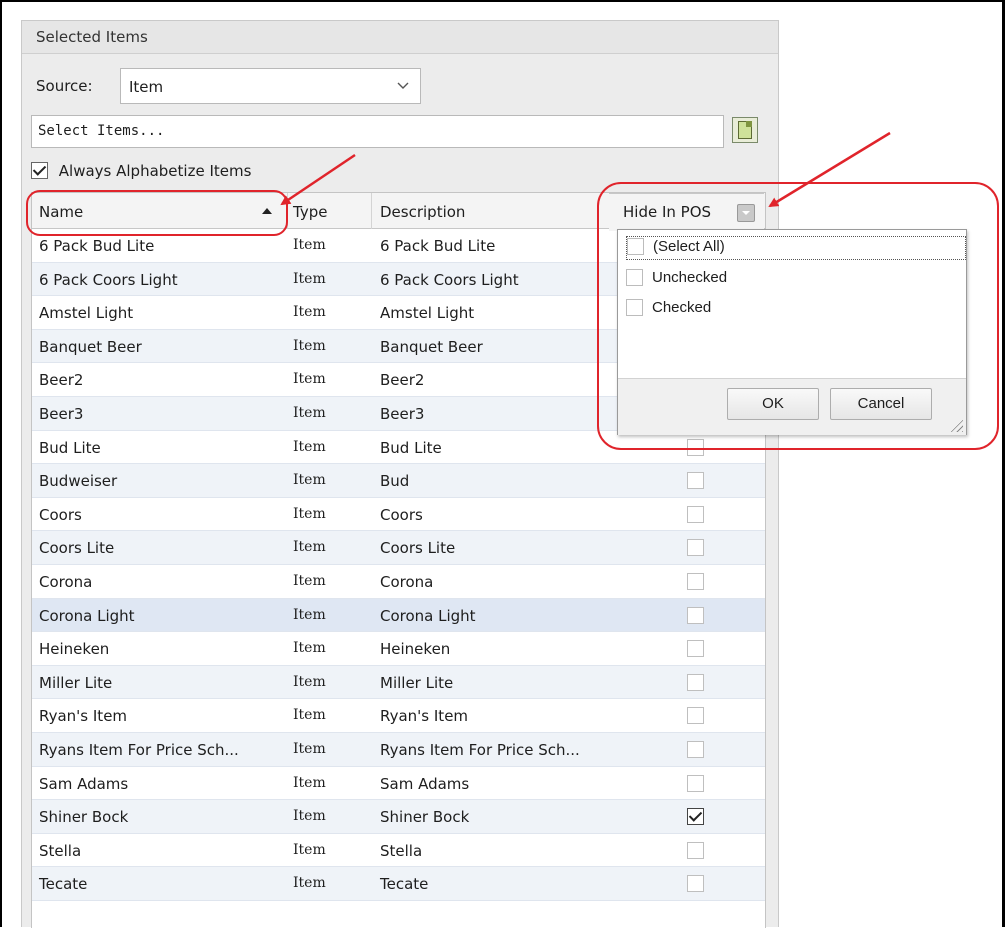 The width and height of the screenshot is (1005, 928). What do you see at coordinates (585, 169) in the screenshot?
I see `annotation-arrows` at bounding box center [585, 169].